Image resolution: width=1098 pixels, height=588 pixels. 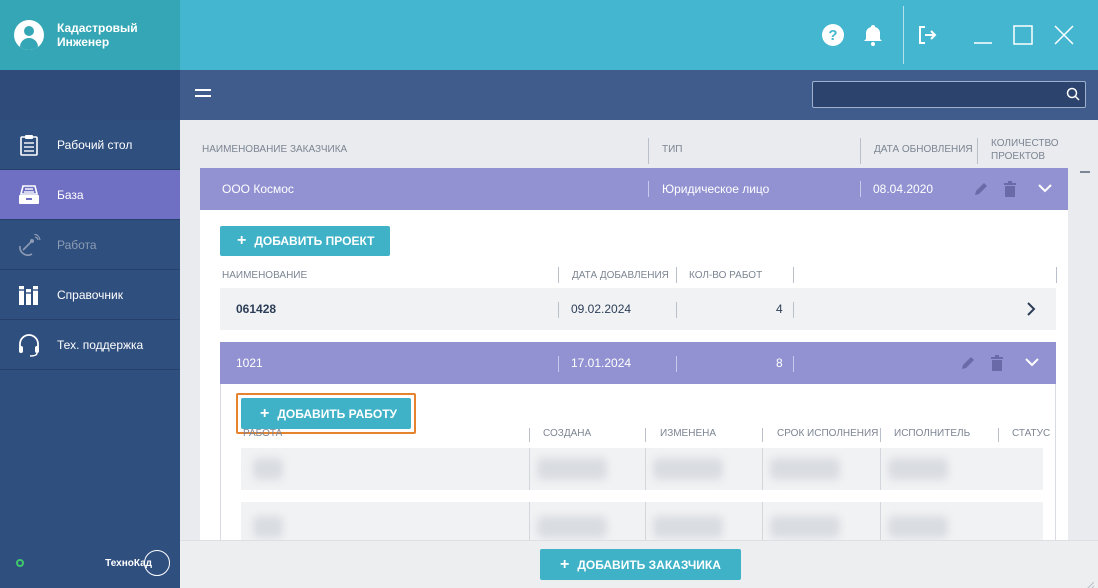 I want to click on add-customer-button: + ДОБАВИТЬ ЗАКАЗЧИКА, so click(x=640, y=564).